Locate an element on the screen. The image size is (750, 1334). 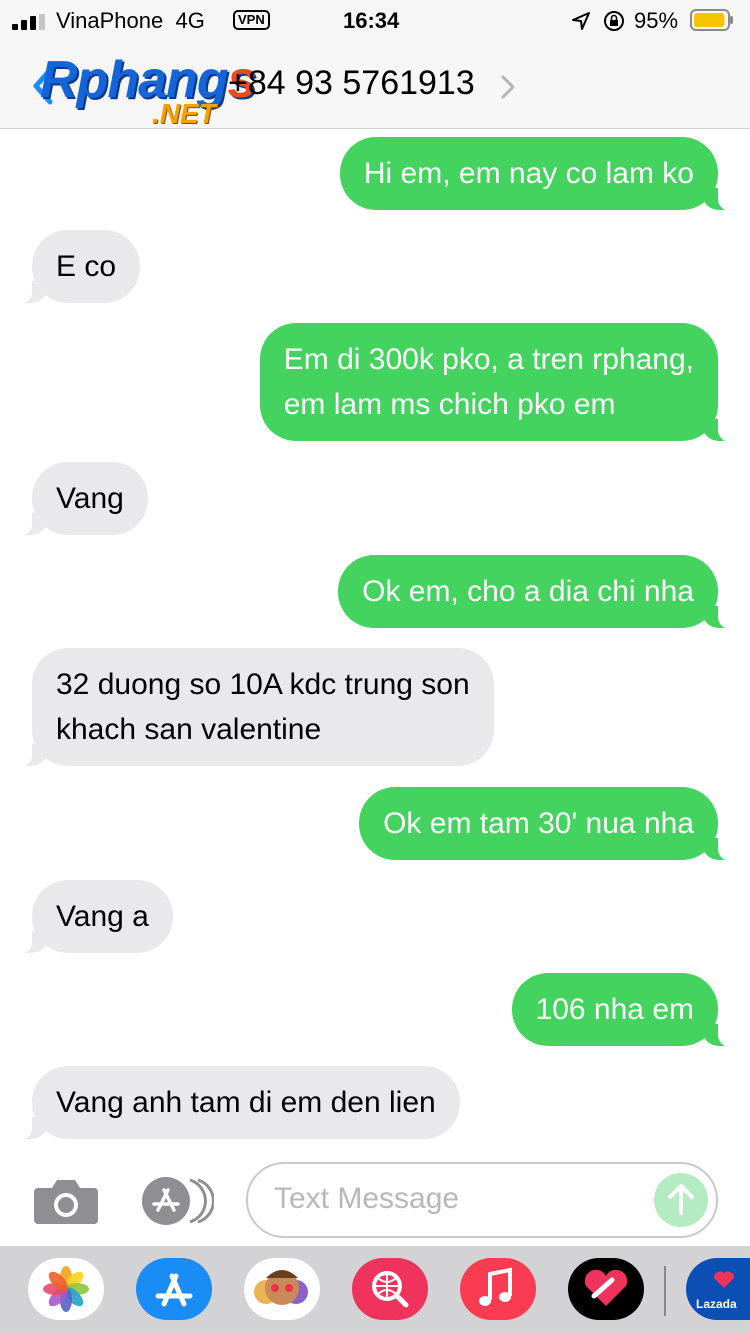
status-bar: VinaPhone 4G VPN 16:34 95% is located at coordinates (375, 22).